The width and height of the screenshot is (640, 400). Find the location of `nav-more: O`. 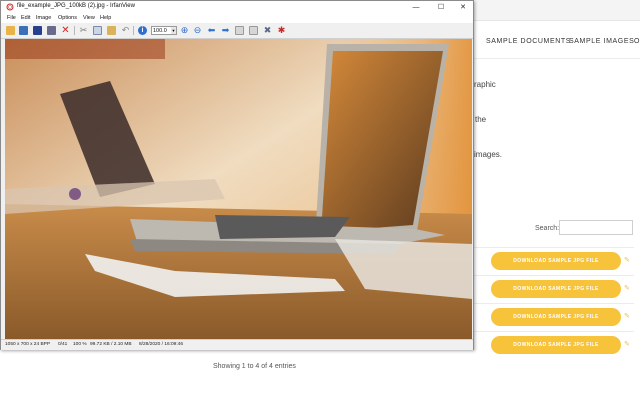

nav-more: O is located at coordinates (637, 41).